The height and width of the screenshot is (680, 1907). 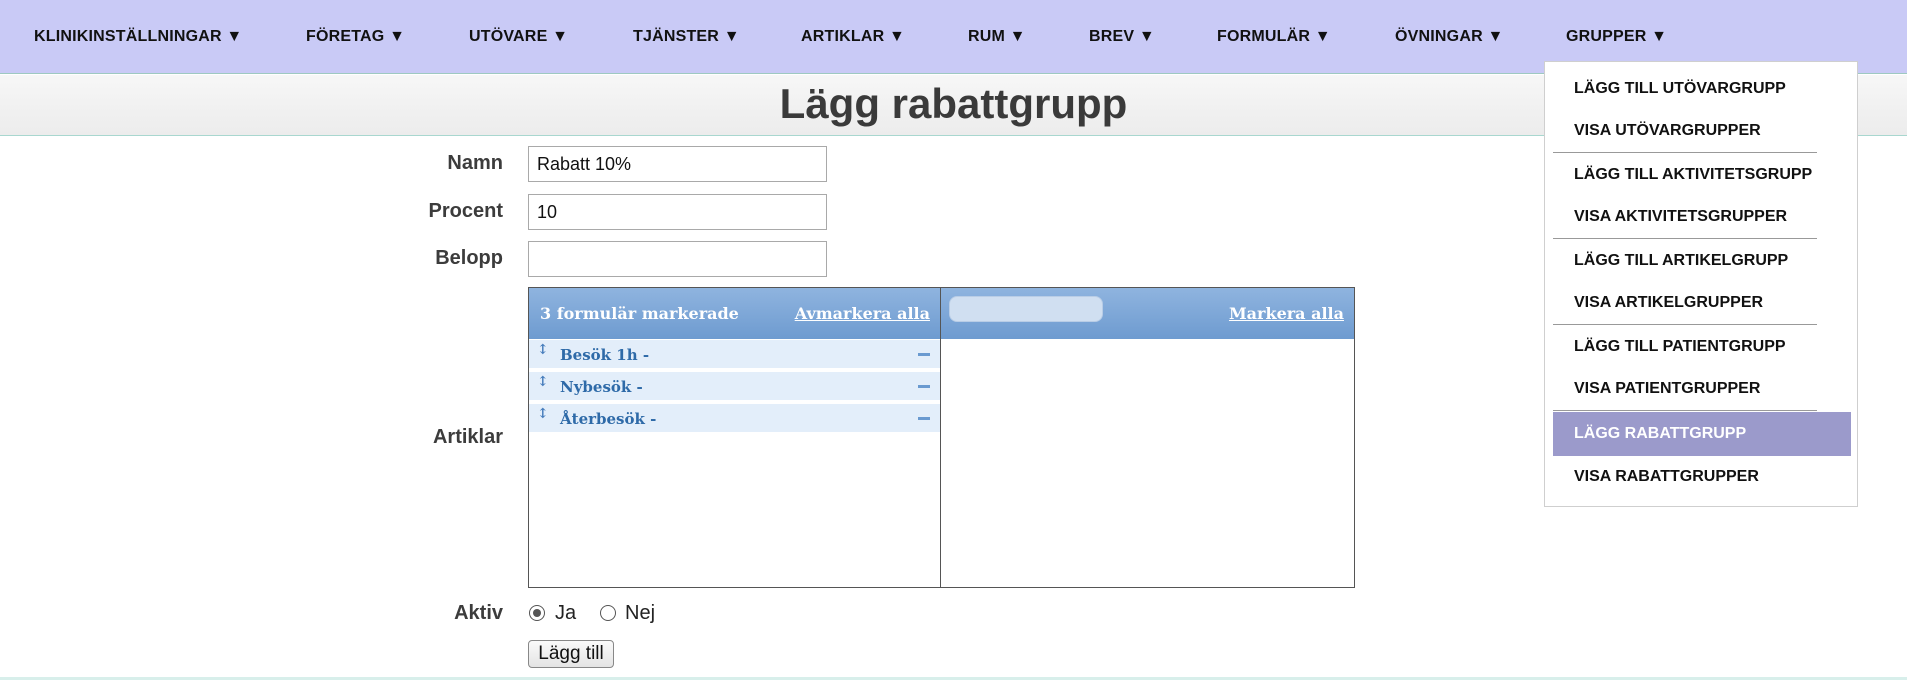 I want to click on menu-view-practitioner-groups: VISA UTÖVARGRUPPER, so click(x=1667, y=131).